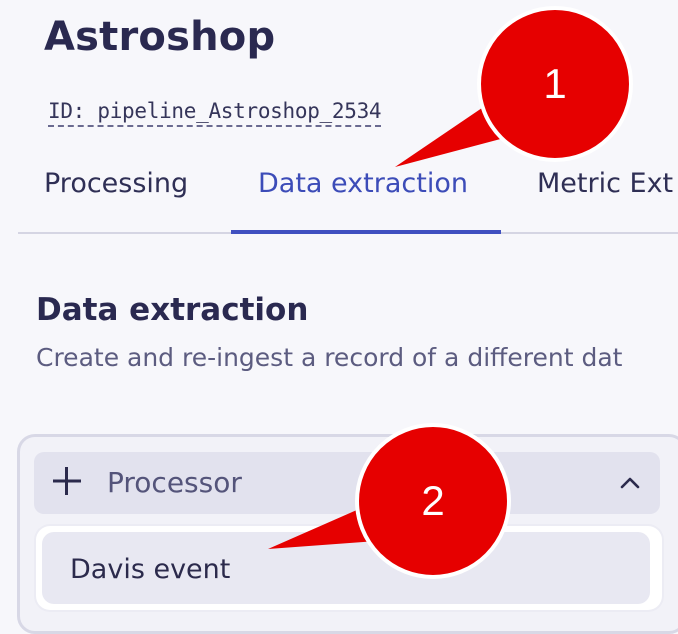 Image resolution: width=678 pixels, height=634 pixels. What do you see at coordinates (554, 83) in the screenshot?
I see `annotation-1-number: 1` at bounding box center [554, 83].